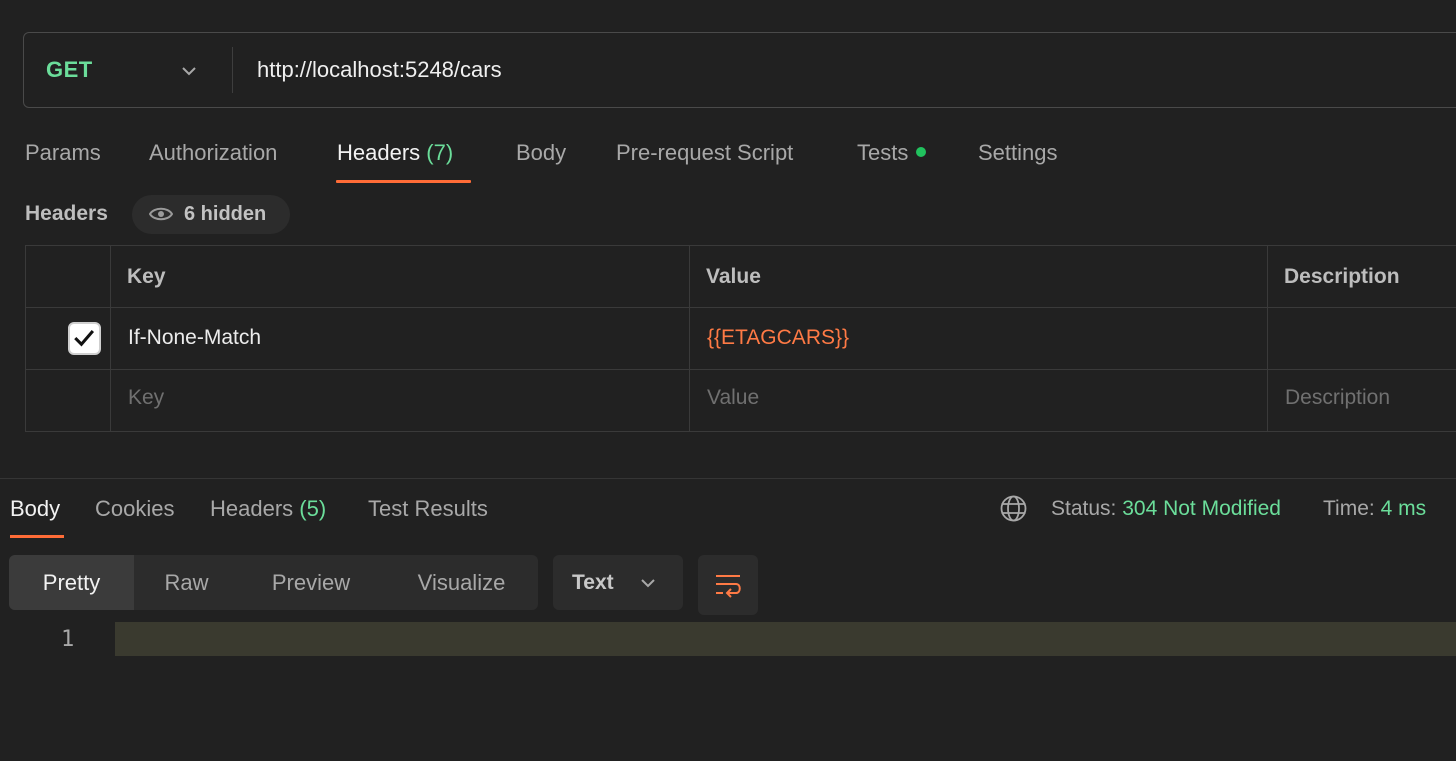 This screenshot has height=761, width=1456. What do you see at coordinates (146, 276) in the screenshot?
I see `column-header-key: Key` at bounding box center [146, 276].